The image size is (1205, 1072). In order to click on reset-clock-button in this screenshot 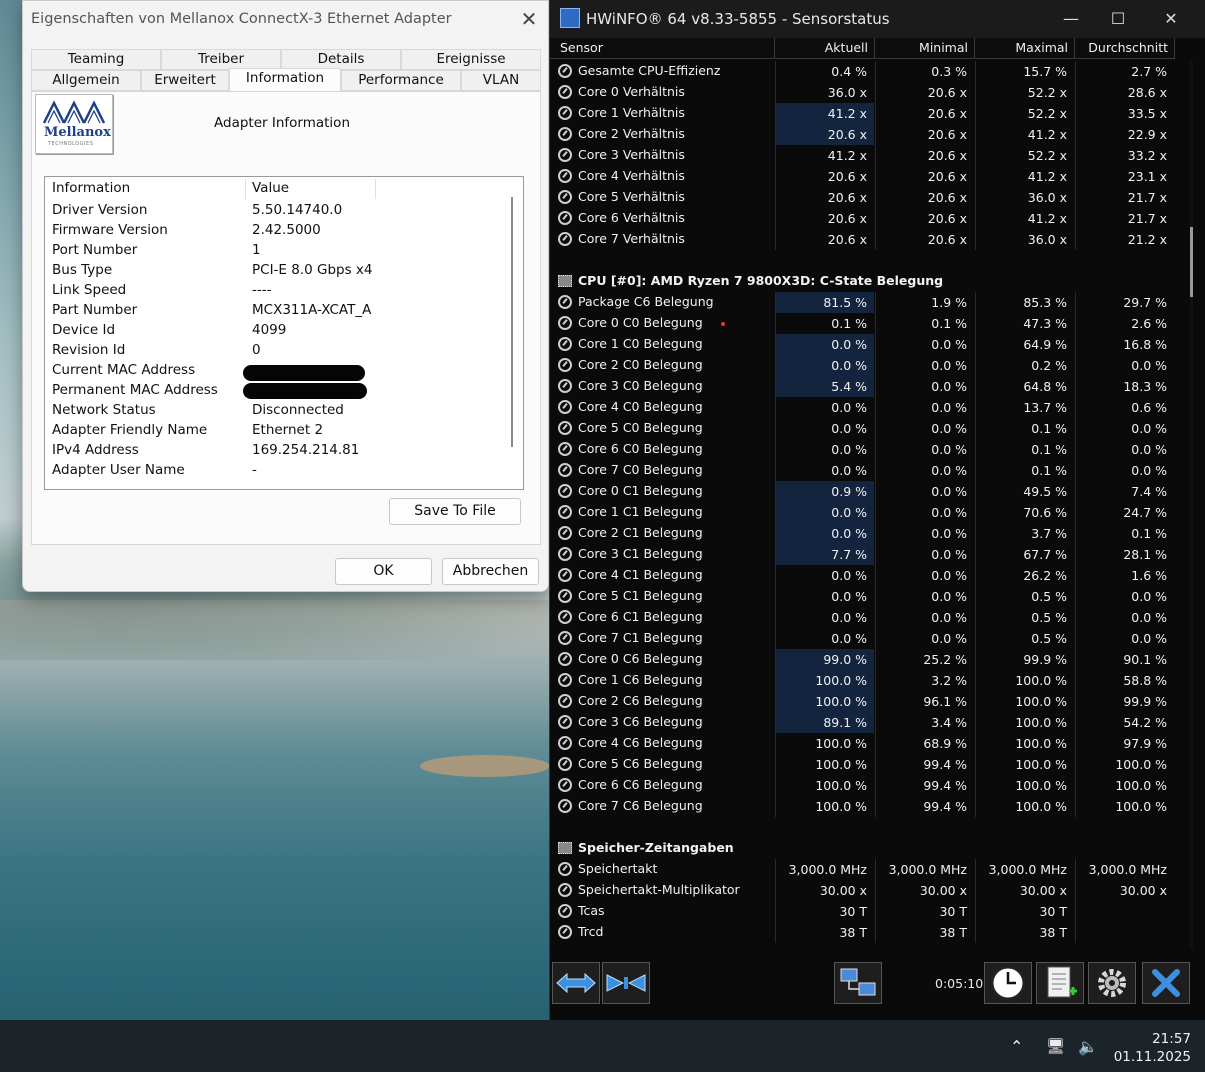, I will do `click(1008, 983)`.